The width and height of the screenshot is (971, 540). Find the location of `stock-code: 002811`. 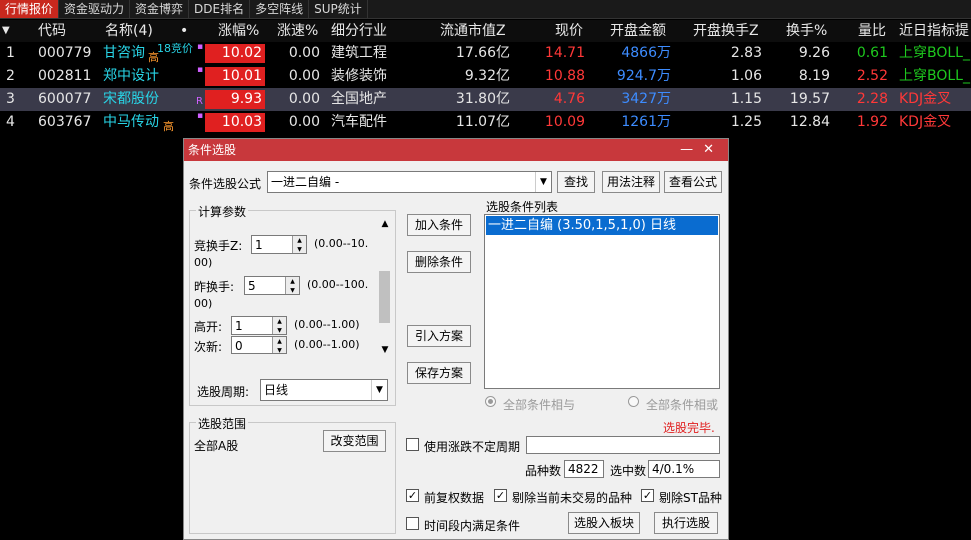

stock-code: 002811 is located at coordinates (65, 76).